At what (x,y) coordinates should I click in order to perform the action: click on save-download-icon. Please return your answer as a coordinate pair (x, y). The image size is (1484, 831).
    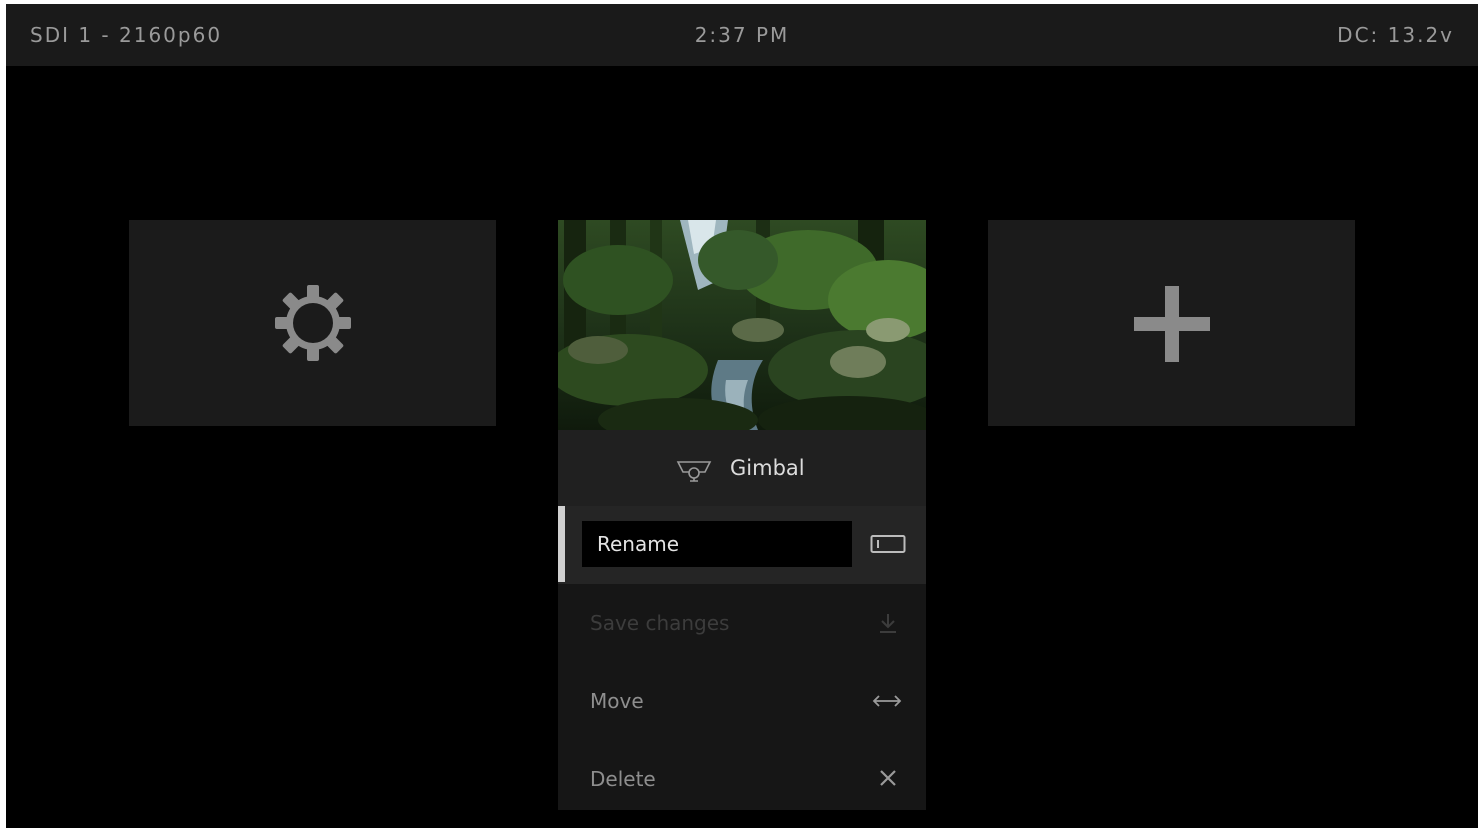
    Looking at the image, I should click on (888, 623).